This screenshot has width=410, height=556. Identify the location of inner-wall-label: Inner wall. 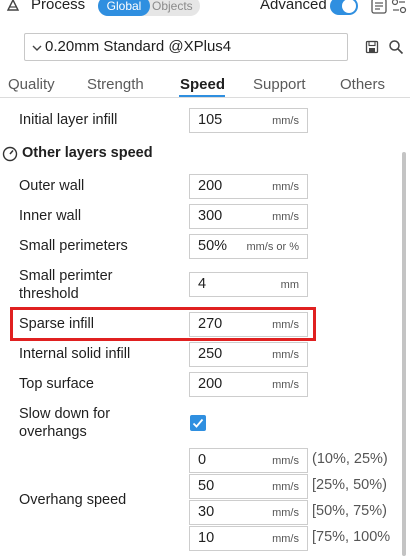
(50, 216).